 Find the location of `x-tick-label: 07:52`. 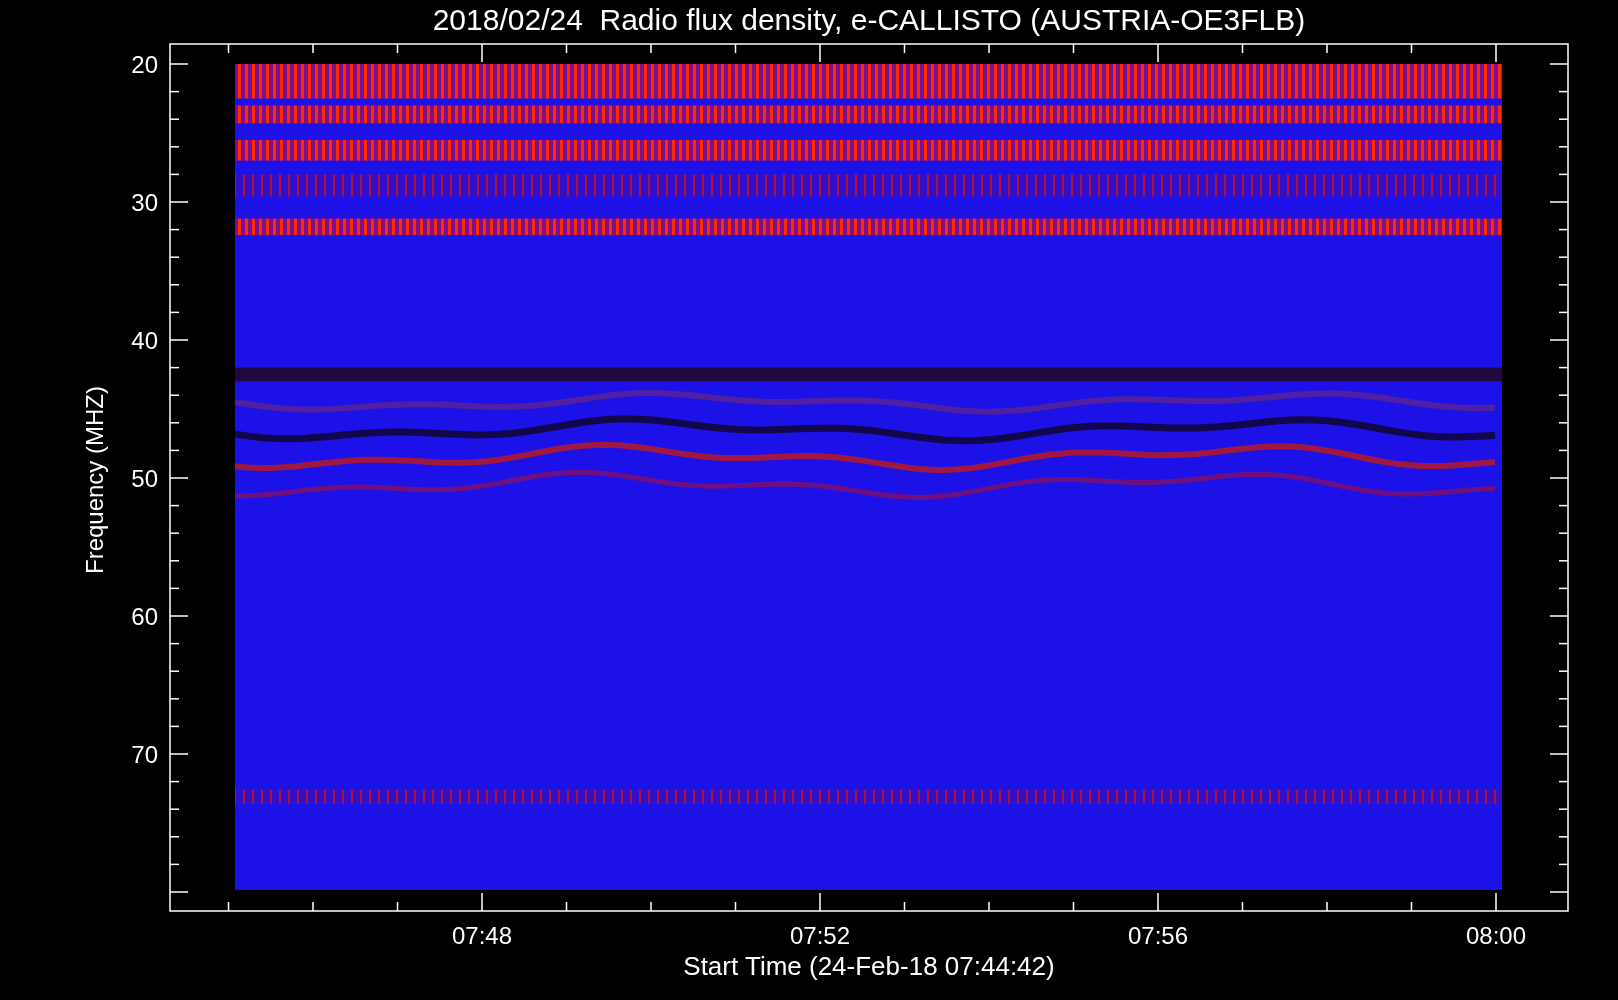

x-tick-label: 07:52 is located at coordinates (820, 935).